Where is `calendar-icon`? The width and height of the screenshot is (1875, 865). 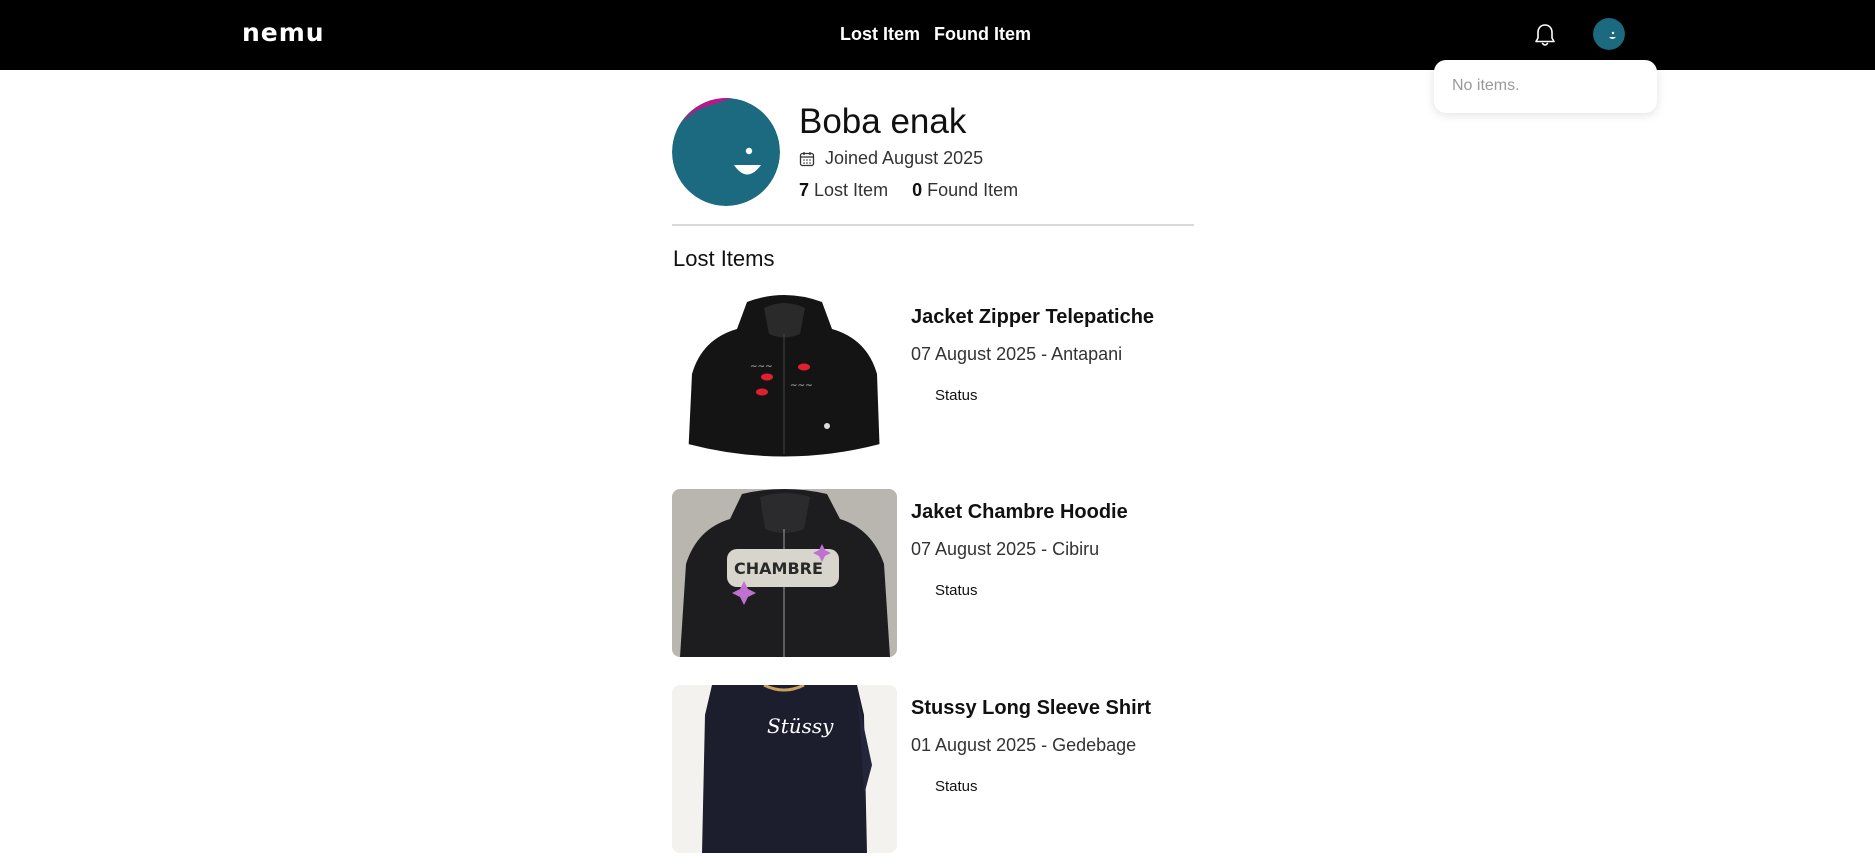
calendar-icon is located at coordinates (807, 158).